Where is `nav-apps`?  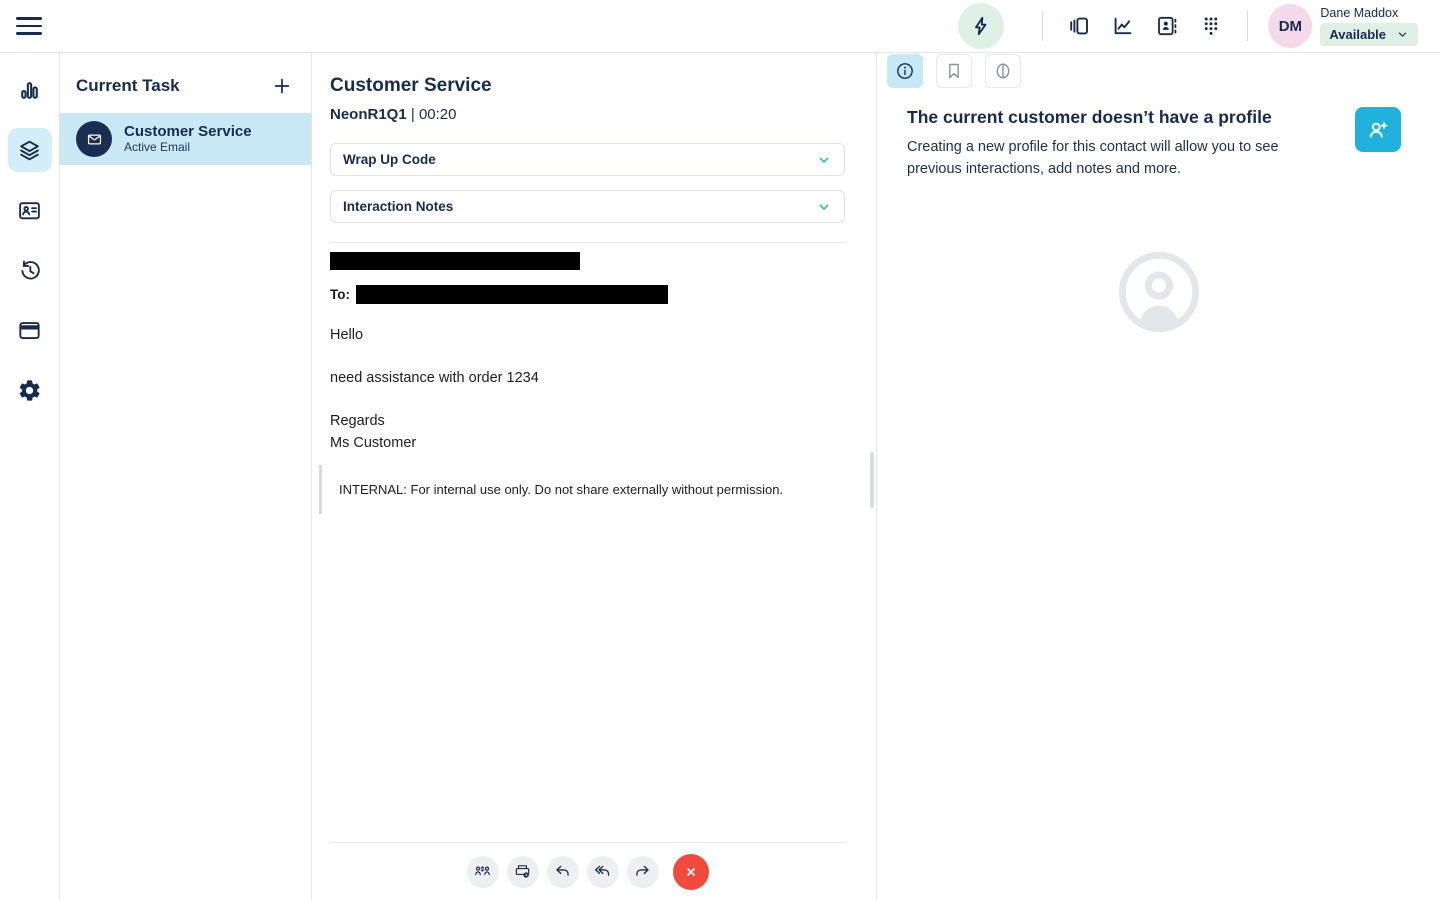
nav-apps is located at coordinates (30, 330).